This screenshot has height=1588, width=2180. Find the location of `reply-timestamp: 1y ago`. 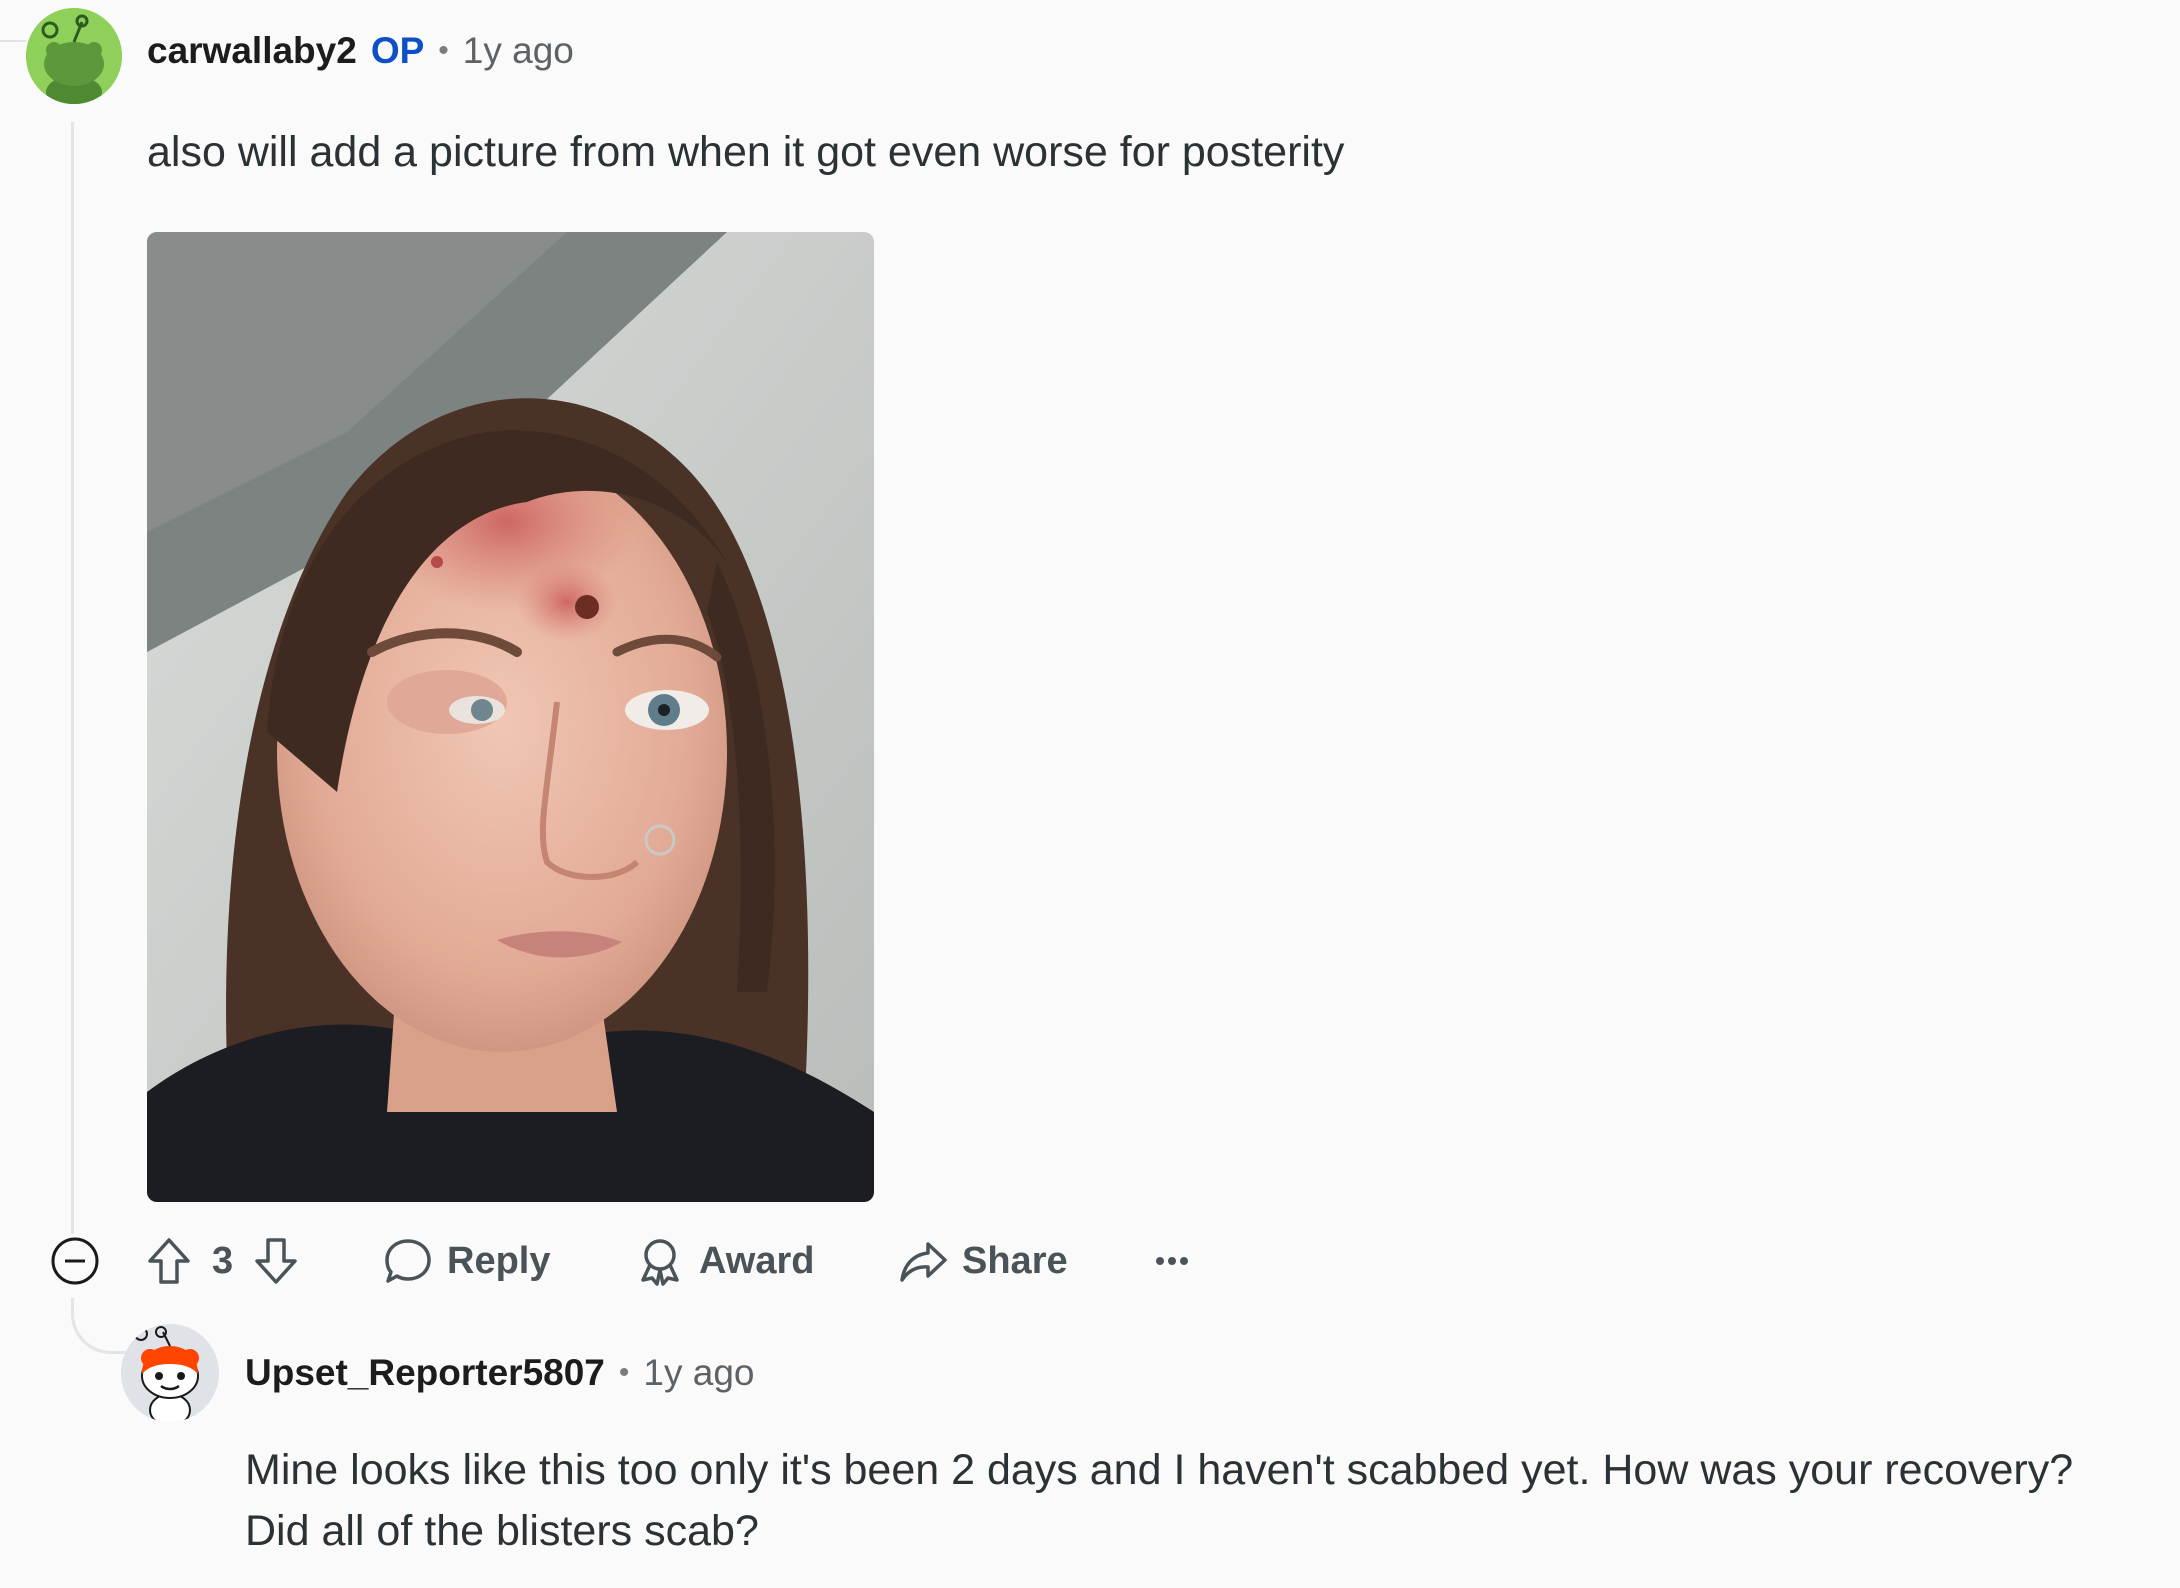

reply-timestamp: 1y ago is located at coordinates (698, 1373).